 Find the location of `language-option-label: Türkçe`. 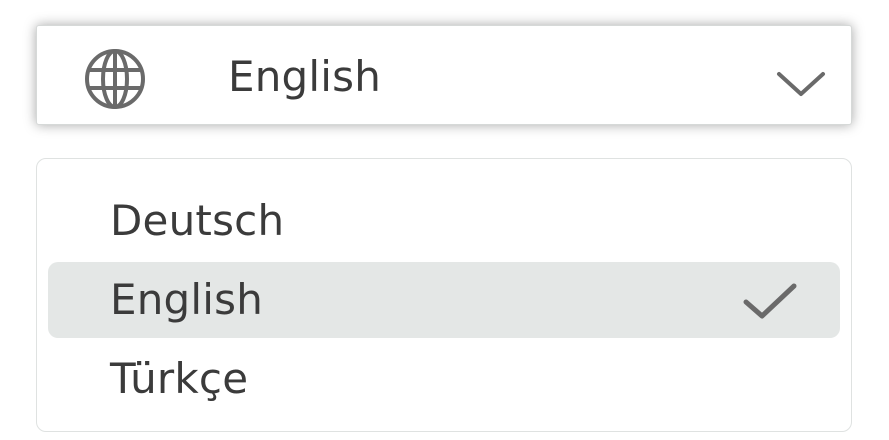

language-option-label: Türkçe is located at coordinates (179, 378).